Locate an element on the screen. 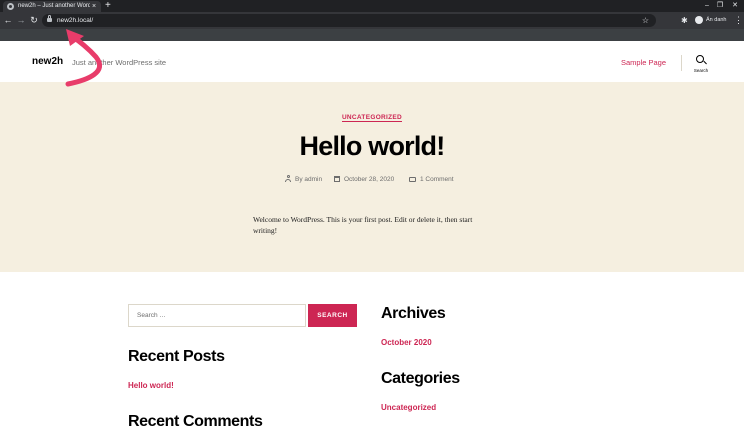 This screenshot has height=433, width=744. header-divider is located at coordinates (681, 63).